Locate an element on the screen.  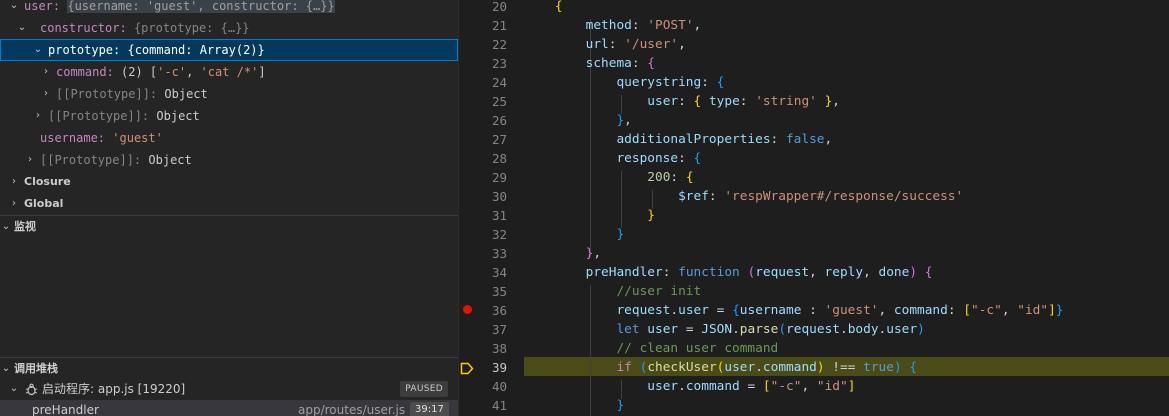
code-line: schema: { is located at coordinates (589, 63).